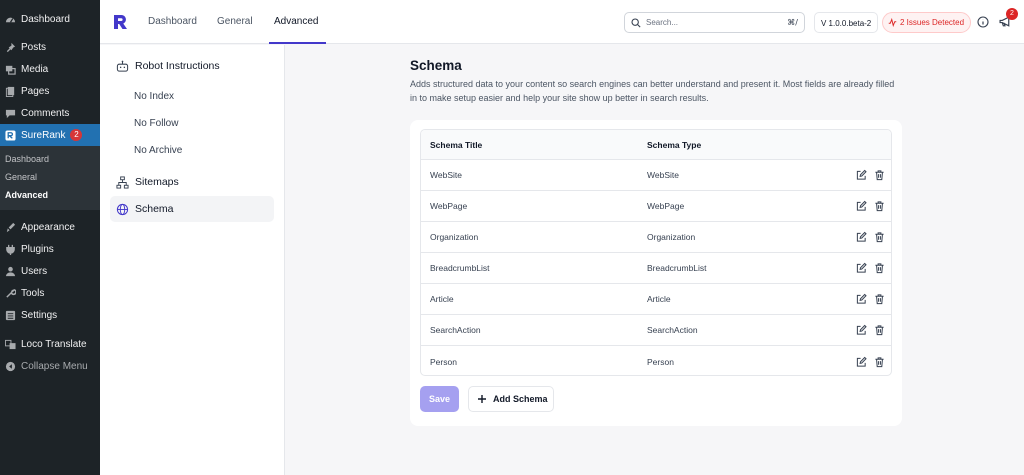 Image resolution: width=1024 pixels, height=475 pixels. What do you see at coordinates (50, 293) in the screenshot?
I see `wp-menu-tools: Tools` at bounding box center [50, 293].